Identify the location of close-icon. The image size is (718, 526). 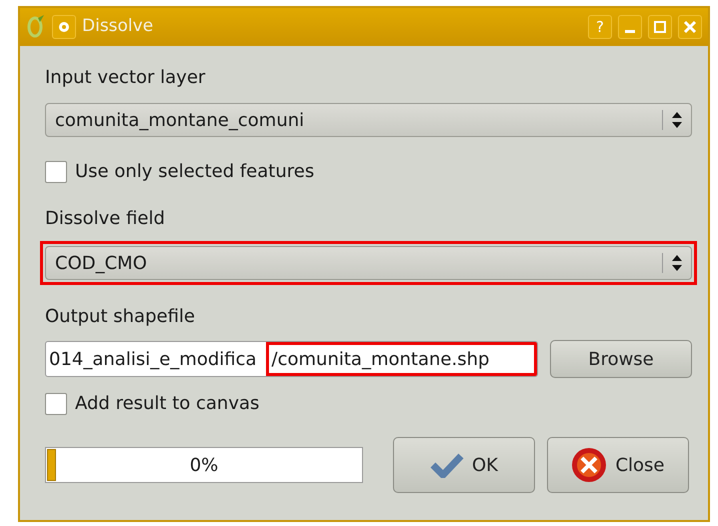
(690, 27).